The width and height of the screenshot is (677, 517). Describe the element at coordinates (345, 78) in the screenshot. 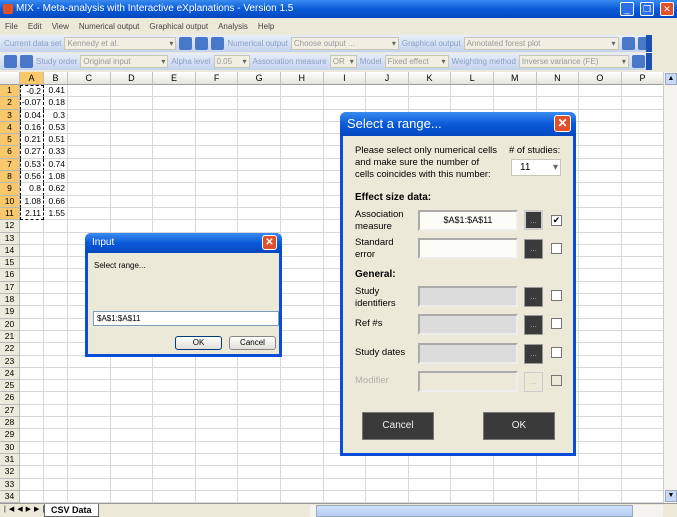

I see `column-header-i: I` at that location.